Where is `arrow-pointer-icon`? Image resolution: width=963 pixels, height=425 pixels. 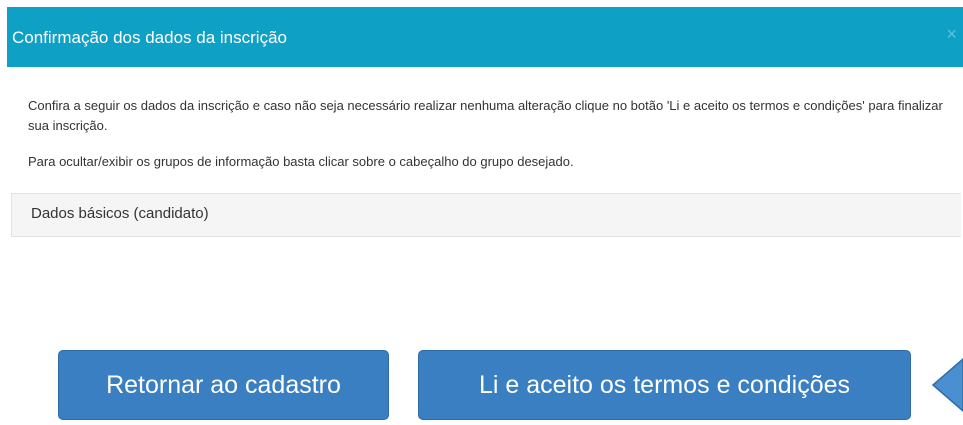 arrow-pointer-icon is located at coordinates (947, 385).